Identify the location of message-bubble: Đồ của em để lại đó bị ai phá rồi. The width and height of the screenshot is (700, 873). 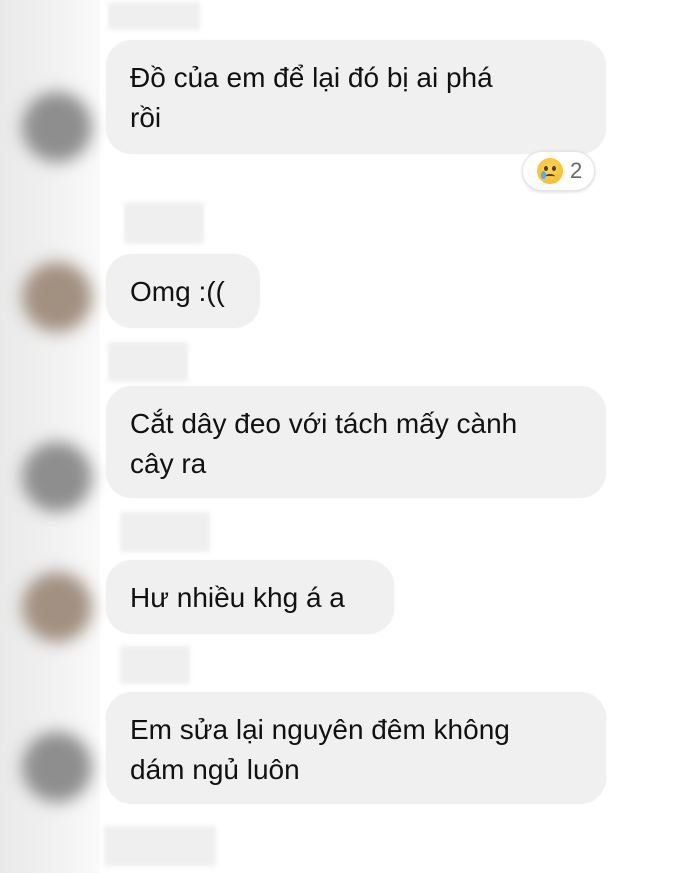
(356, 97).